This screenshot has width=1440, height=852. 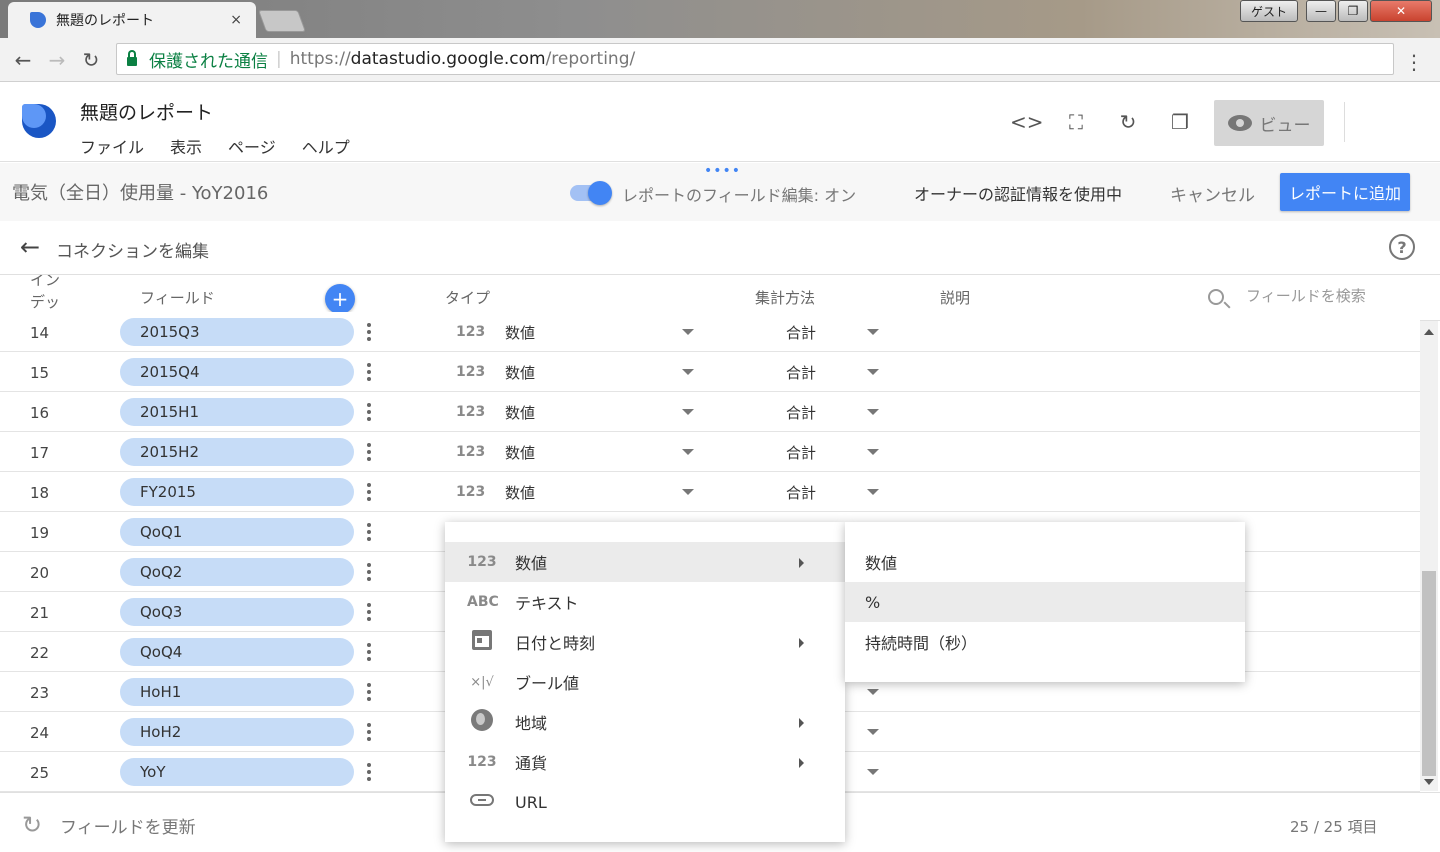 What do you see at coordinates (237, 332) in the screenshot?
I see `field-name-chip: 2015Q3` at bounding box center [237, 332].